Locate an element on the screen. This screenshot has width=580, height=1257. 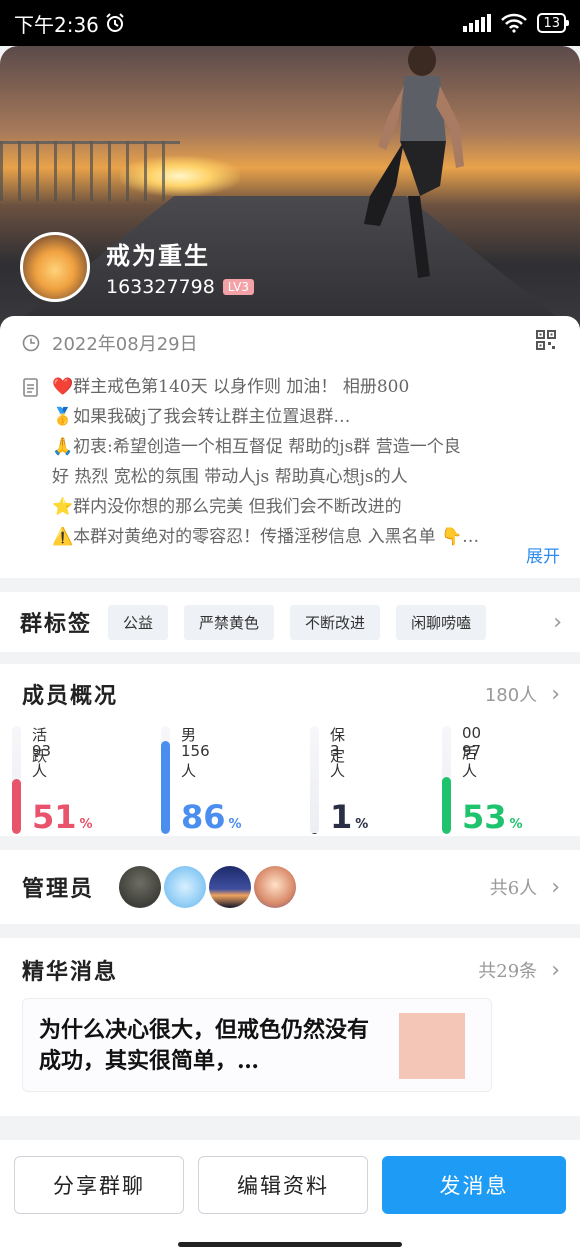
group-id-row: 163327798 LV3 is located at coordinates (180, 287).